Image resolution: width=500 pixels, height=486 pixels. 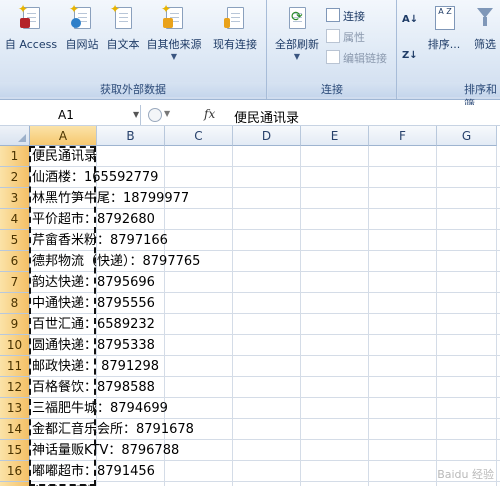 What do you see at coordinates (15, 282) in the screenshot?
I see `row-header-7: 7` at bounding box center [15, 282].